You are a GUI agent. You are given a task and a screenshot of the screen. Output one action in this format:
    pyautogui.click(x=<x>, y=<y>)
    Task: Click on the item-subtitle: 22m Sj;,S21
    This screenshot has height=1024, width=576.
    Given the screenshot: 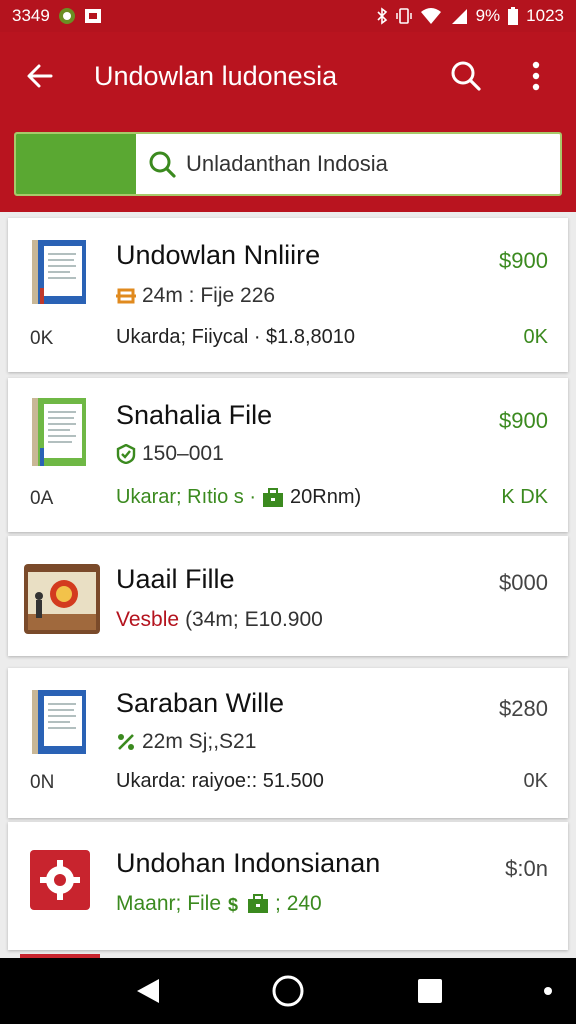 What is the action you would take?
    pyautogui.click(x=186, y=742)
    